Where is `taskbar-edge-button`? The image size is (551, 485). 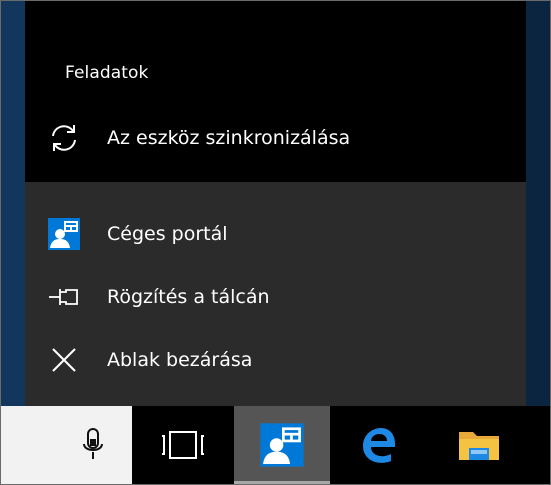
taskbar-edge-button is located at coordinates (379, 445).